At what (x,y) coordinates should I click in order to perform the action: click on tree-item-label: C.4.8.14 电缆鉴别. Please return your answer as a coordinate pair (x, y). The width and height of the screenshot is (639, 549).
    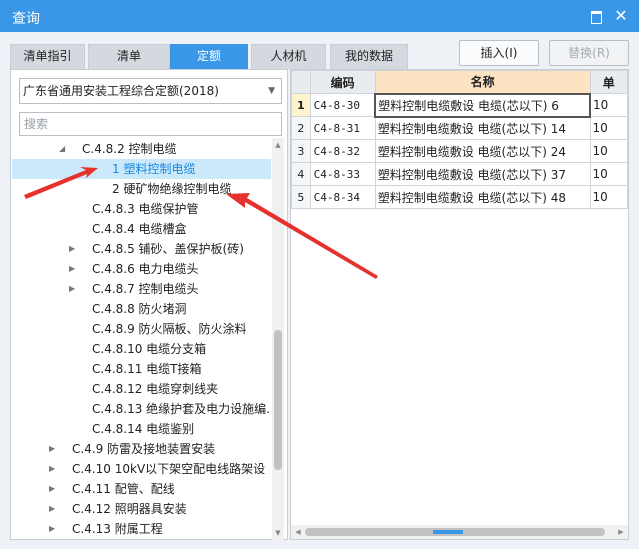
    Looking at the image, I should click on (143, 429).